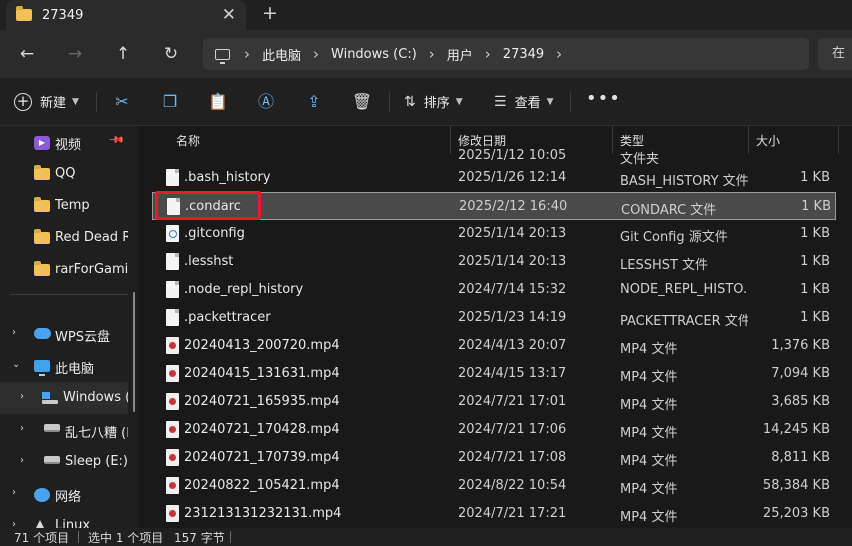  Describe the element at coordinates (362, 102) in the screenshot. I see `delete-icon: 🗑` at that location.